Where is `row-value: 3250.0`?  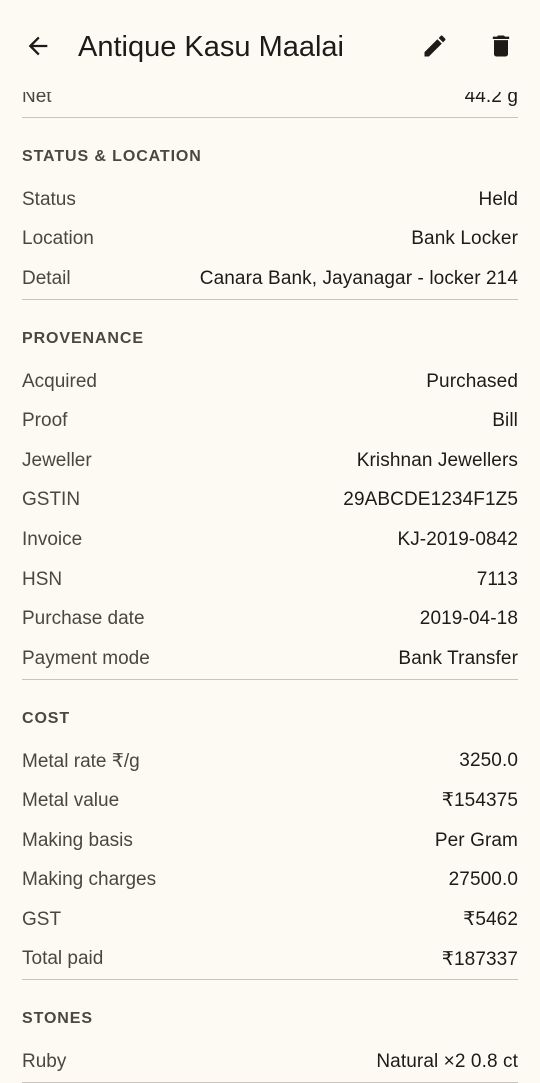 row-value: 3250.0 is located at coordinates (488, 761).